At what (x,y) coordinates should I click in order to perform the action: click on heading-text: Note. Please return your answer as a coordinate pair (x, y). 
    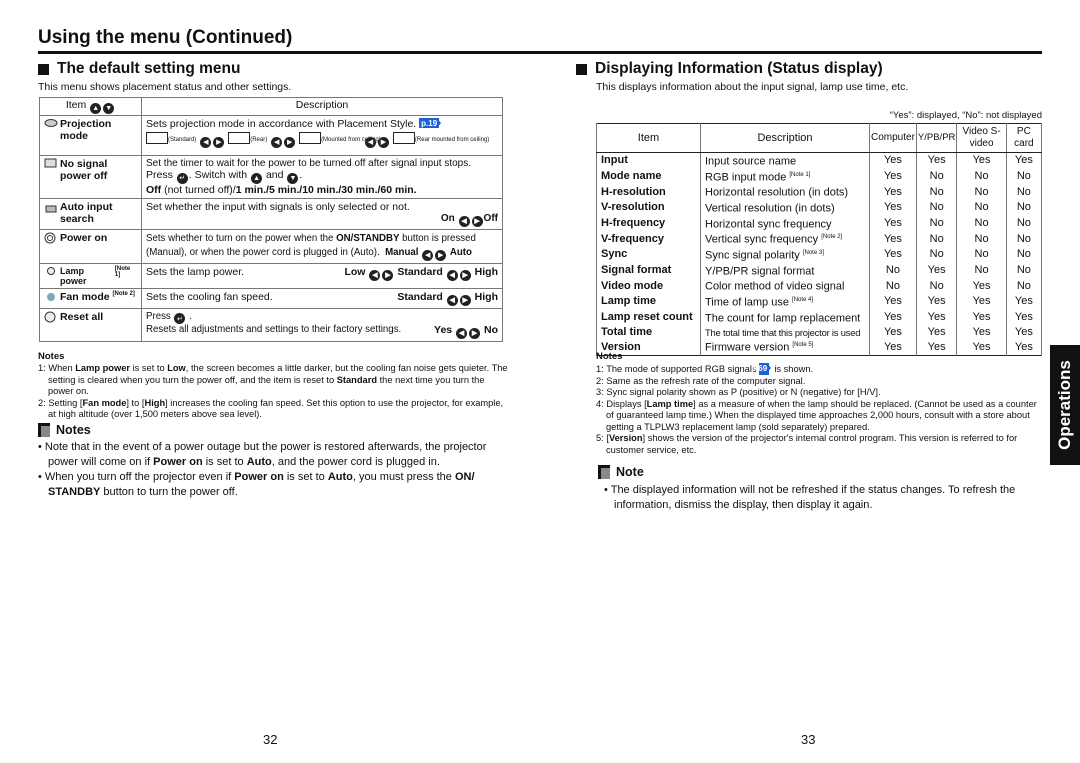
    Looking at the image, I should click on (630, 472).